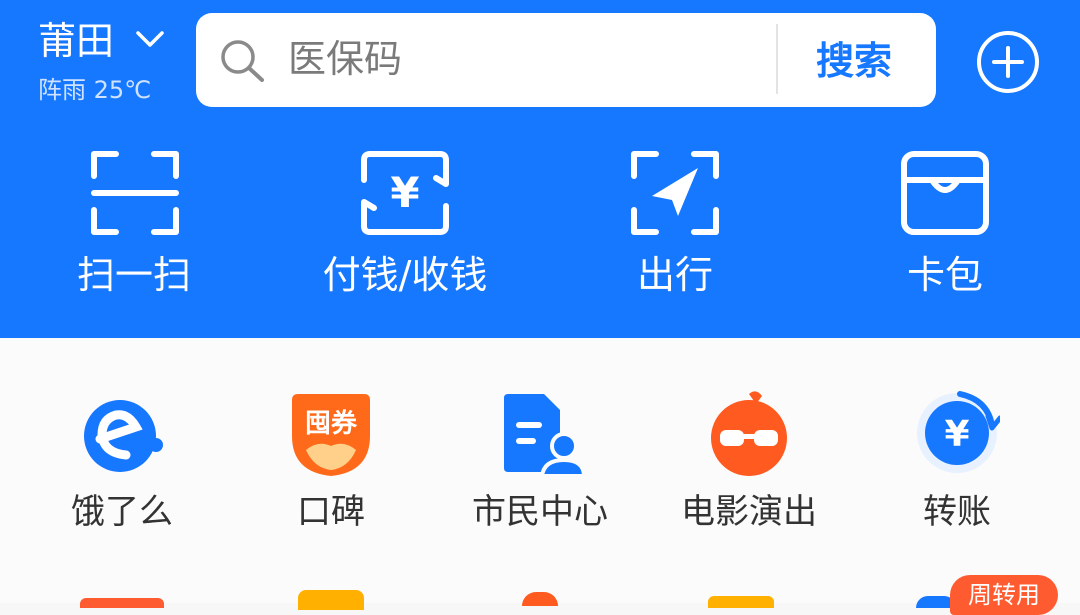  Describe the element at coordinates (331, 512) in the screenshot. I see `koubei-label: 口碑` at that location.